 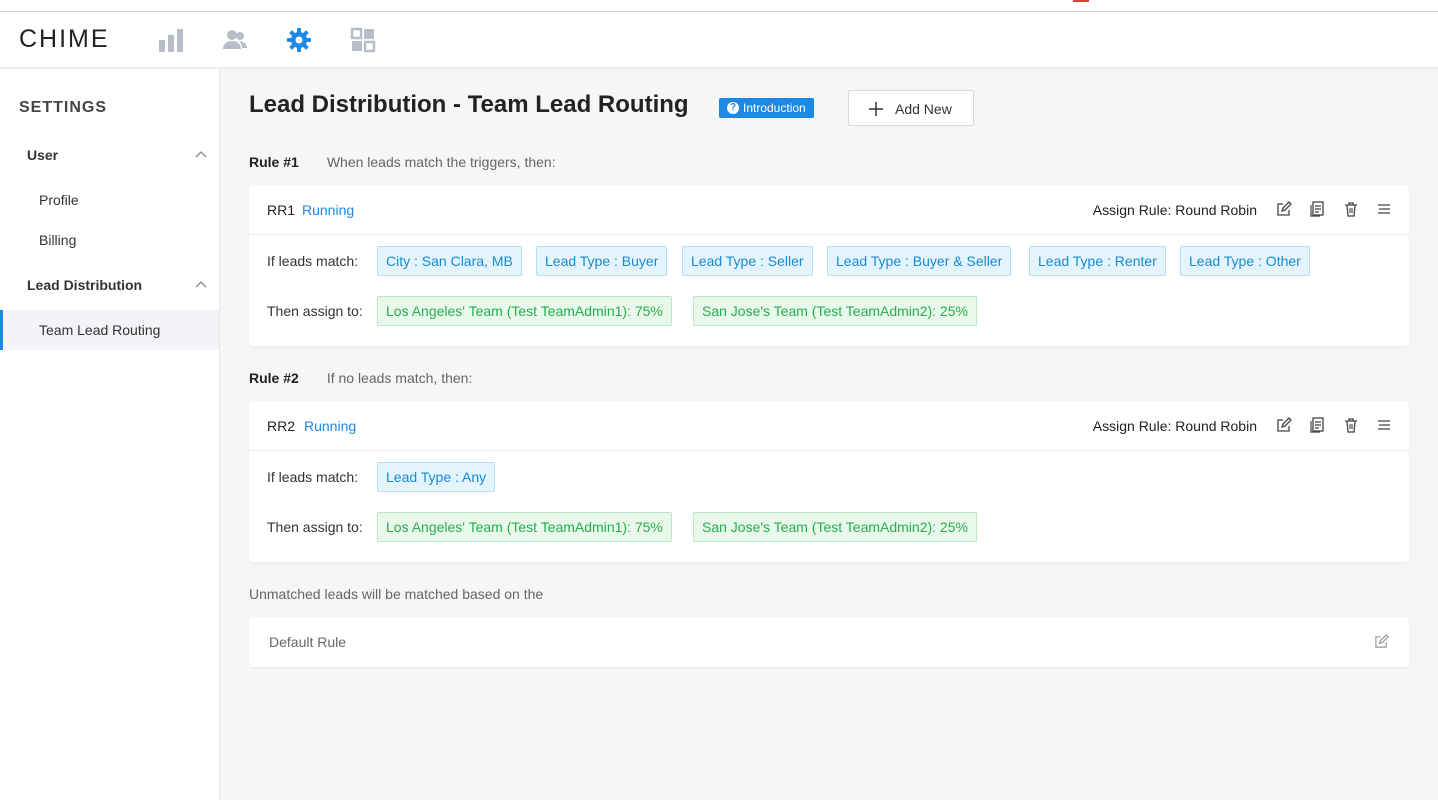 What do you see at coordinates (274, 162) in the screenshot?
I see `rule-number: Rule #1` at bounding box center [274, 162].